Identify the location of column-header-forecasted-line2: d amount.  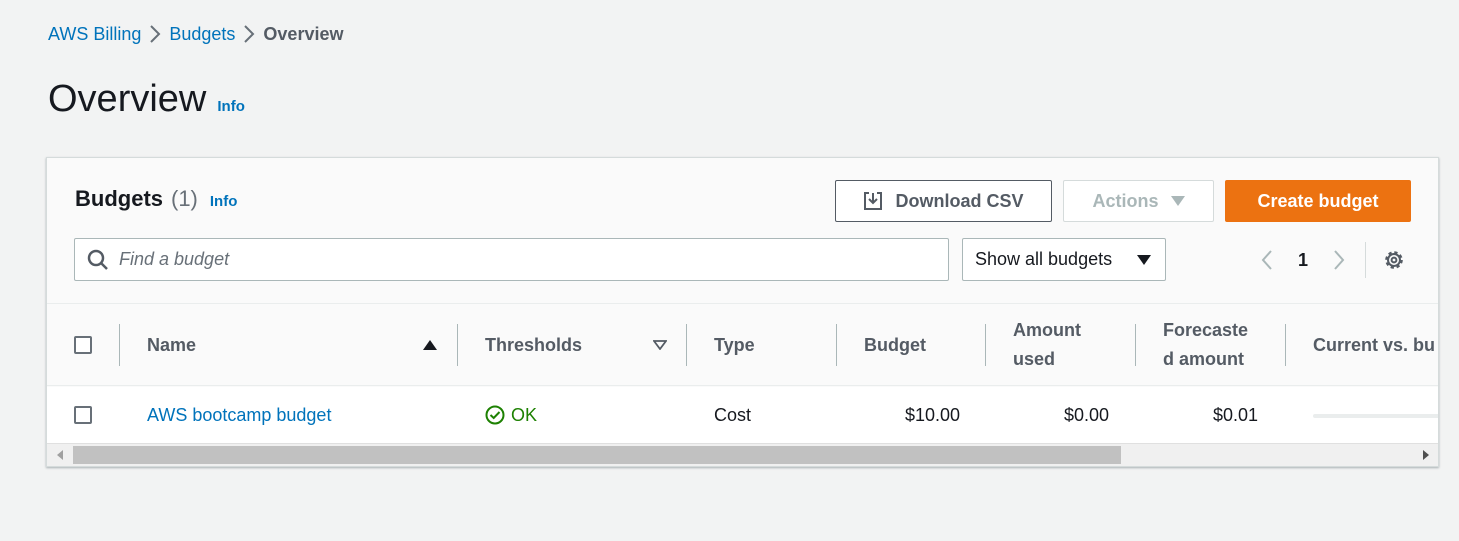
(1203, 359).